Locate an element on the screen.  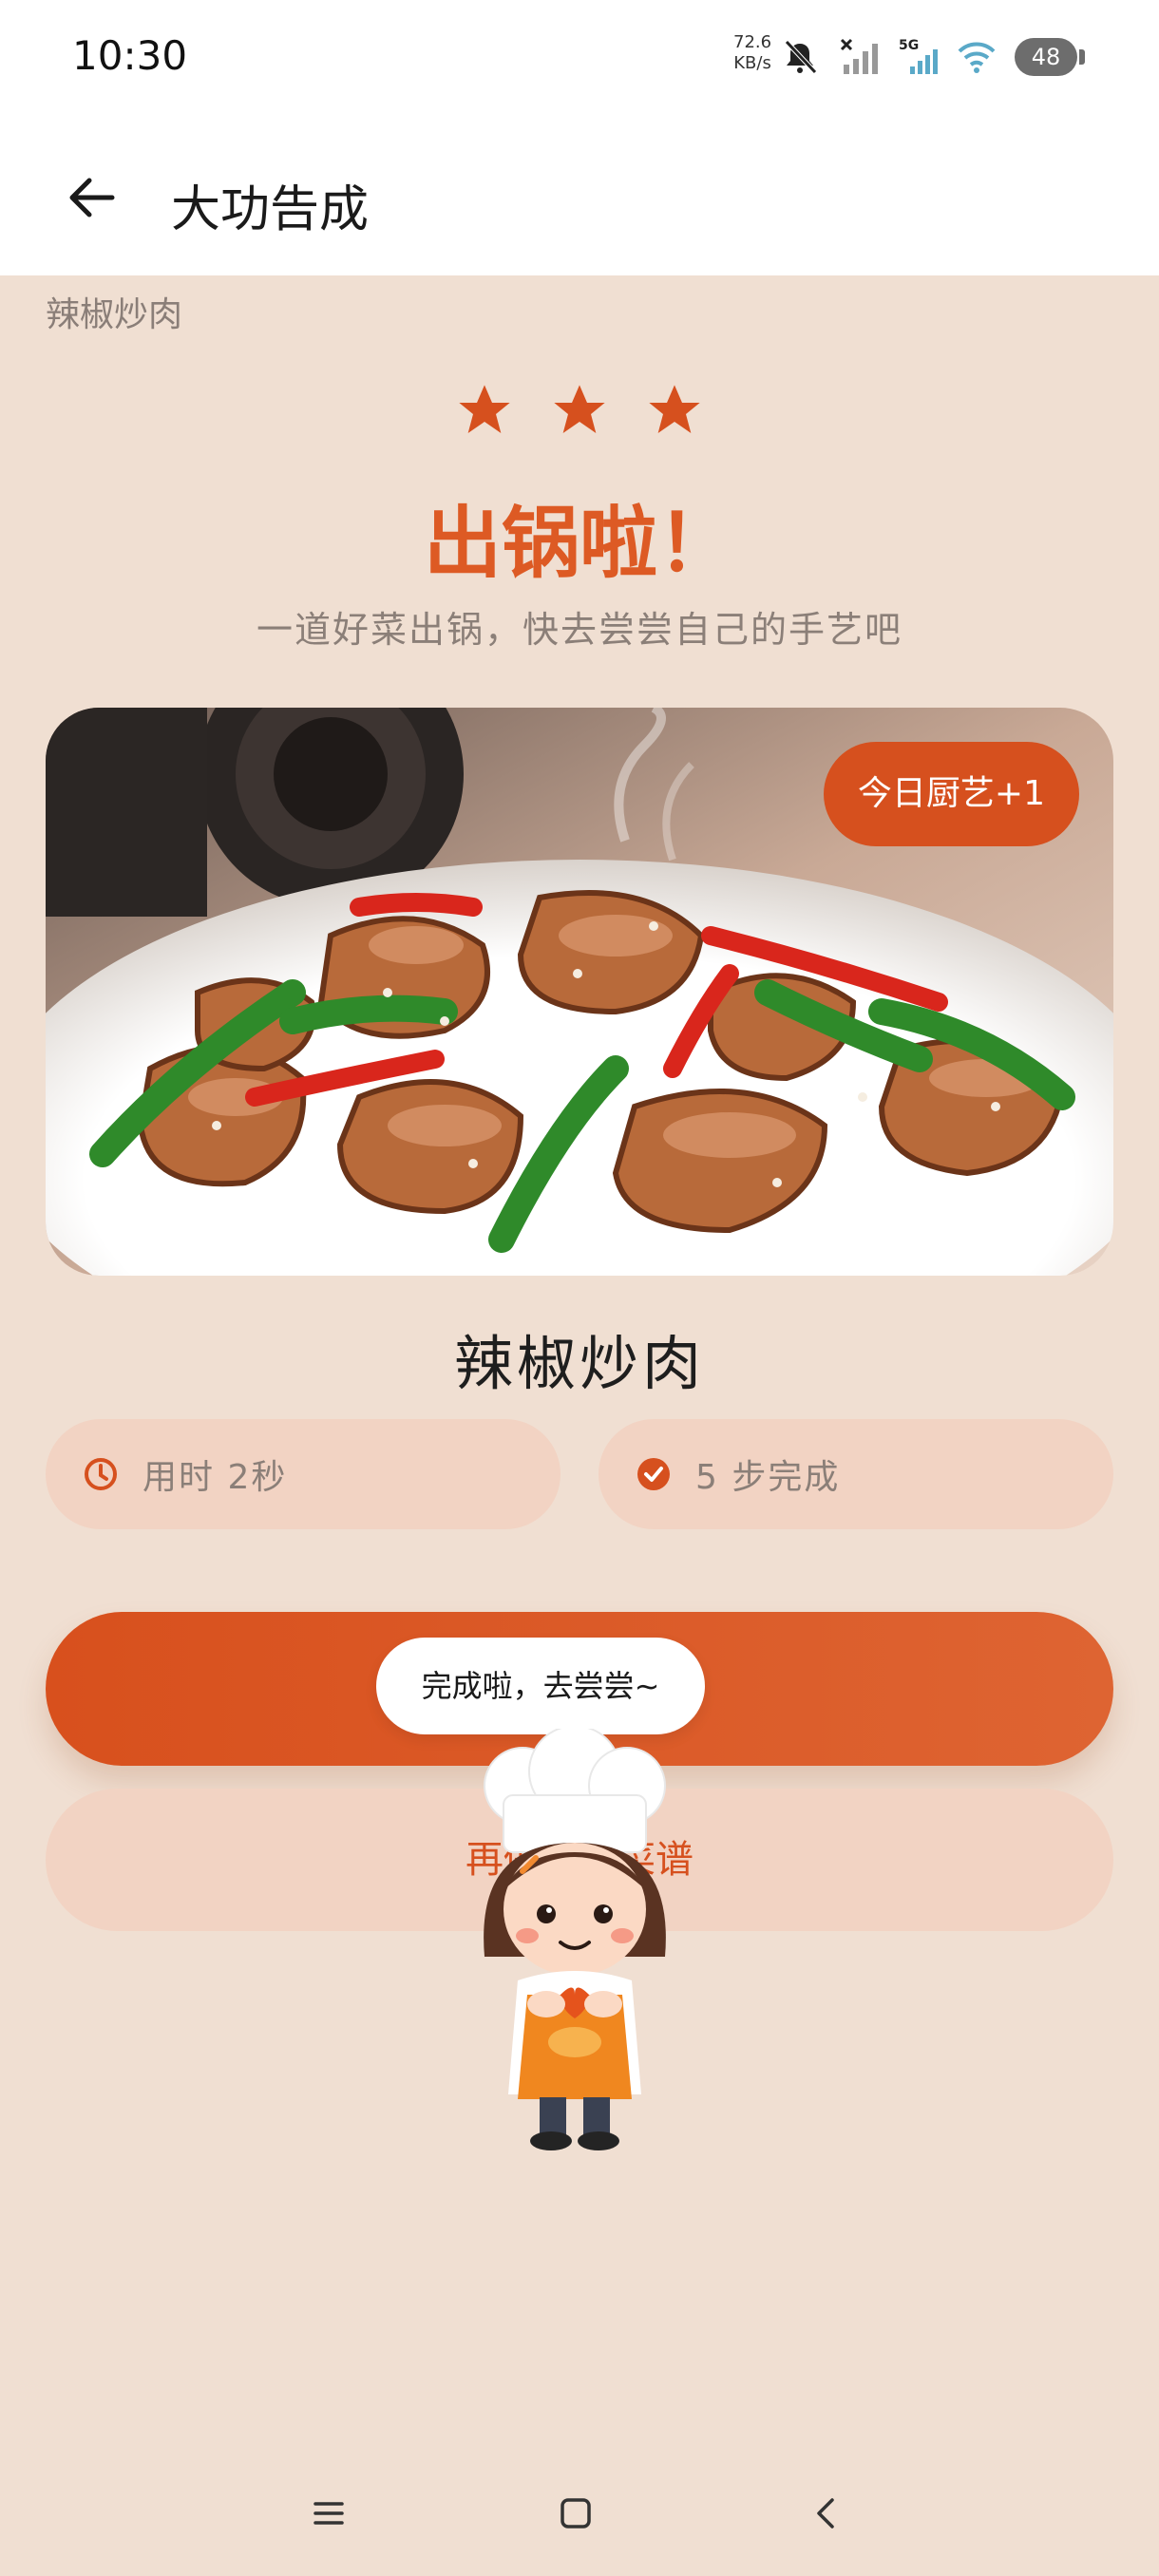
network-label: 5G is located at coordinates (909, 45).